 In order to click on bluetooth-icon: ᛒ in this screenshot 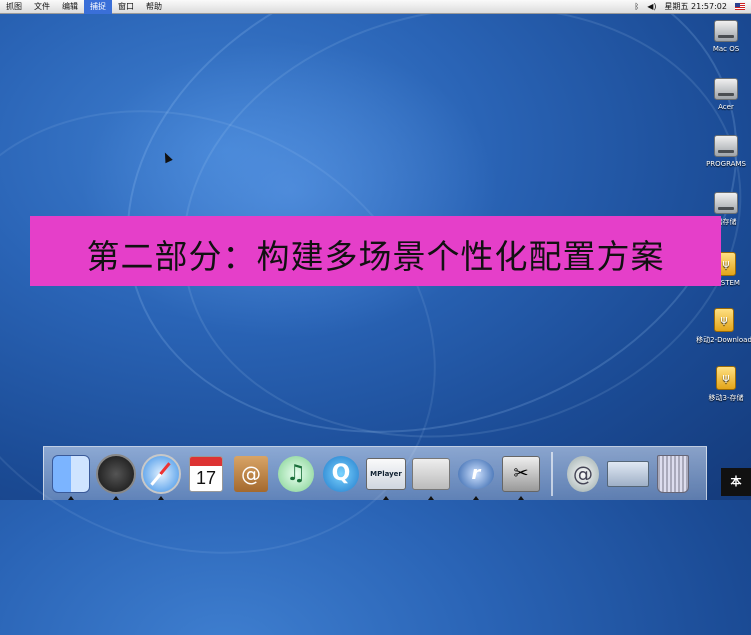, I will do `click(636, 7)`.